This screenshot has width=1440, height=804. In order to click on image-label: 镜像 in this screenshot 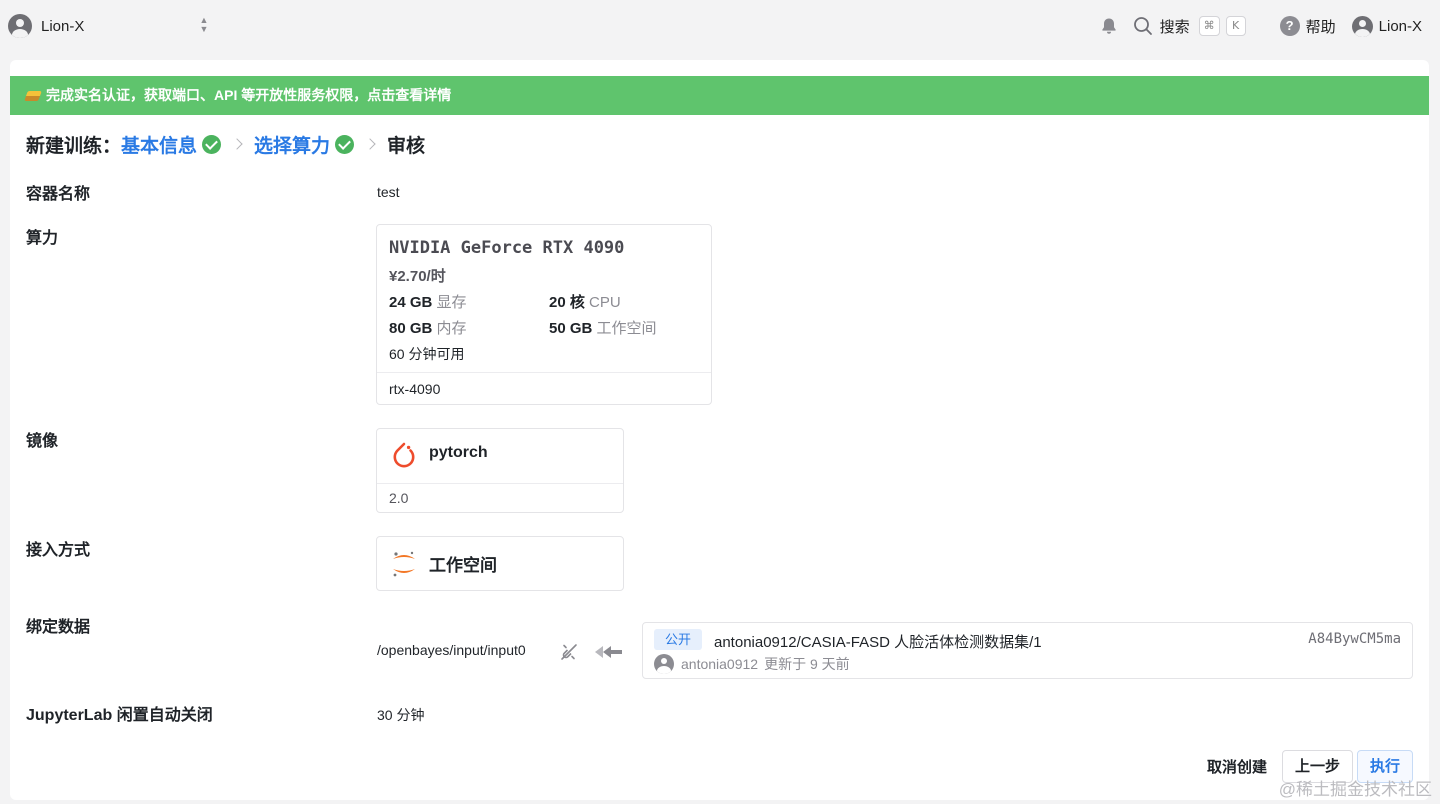, I will do `click(42, 441)`.